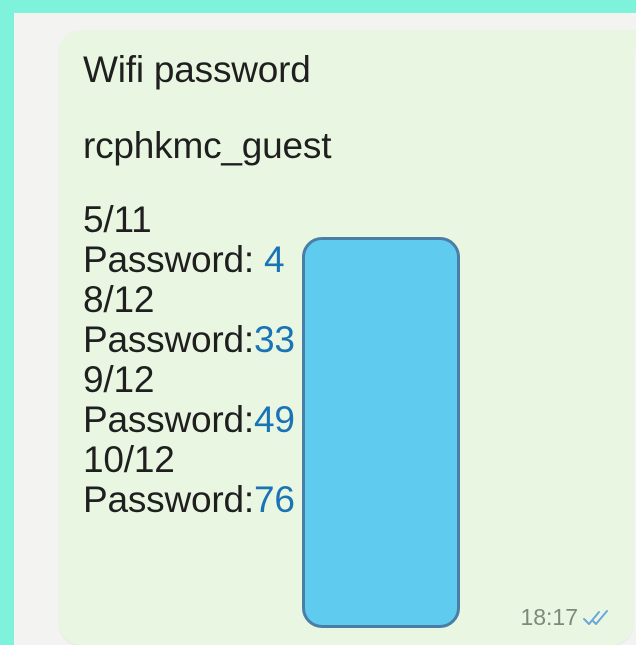  Describe the element at coordinates (274, 339) in the screenshot. I see `password-value-link: 33` at that location.